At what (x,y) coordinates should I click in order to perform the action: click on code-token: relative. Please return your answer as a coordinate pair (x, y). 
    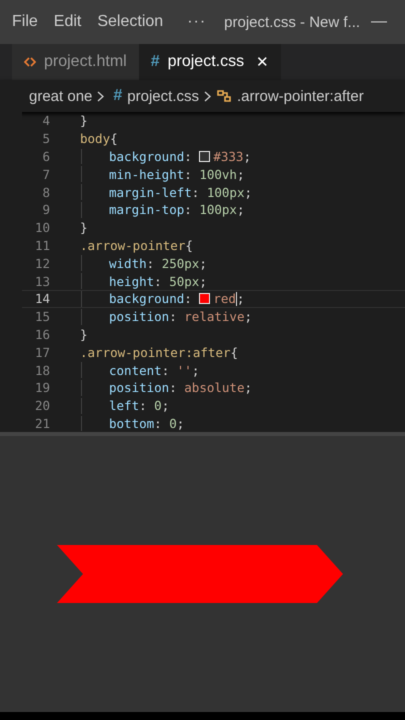
    Looking at the image, I should click on (214, 316).